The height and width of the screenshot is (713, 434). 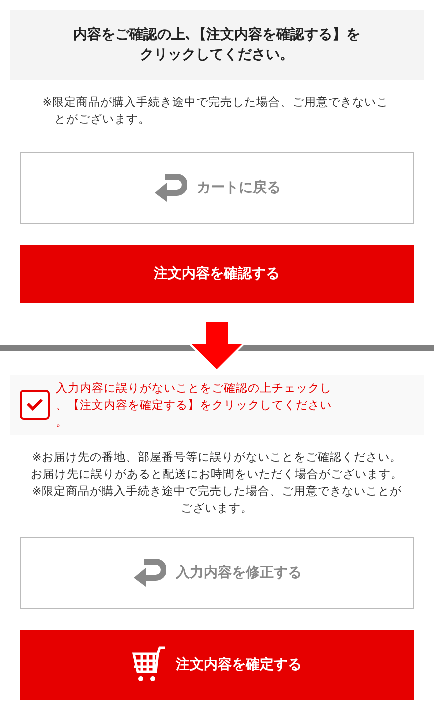 I want to click on instruction-heading: 内容をご確認の上､【注文内容を確認する】をクリックしてください。, so click(x=217, y=45).